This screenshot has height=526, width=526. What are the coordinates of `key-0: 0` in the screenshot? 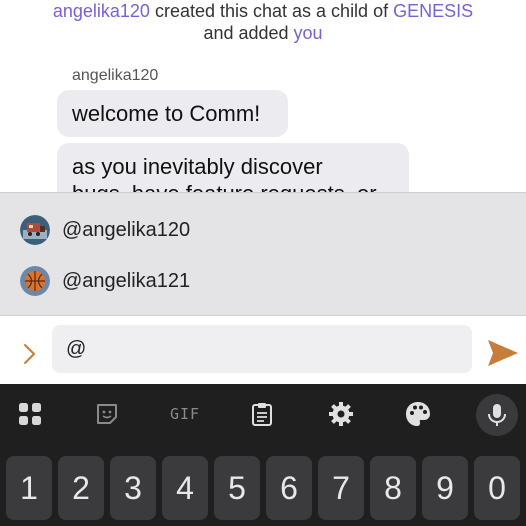 It's located at (497, 488).